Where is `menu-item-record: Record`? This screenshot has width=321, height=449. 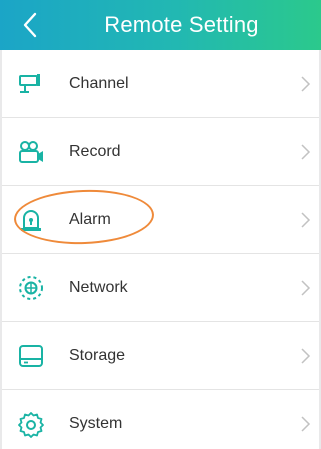 menu-item-record: Record is located at coordinates (160, 151).